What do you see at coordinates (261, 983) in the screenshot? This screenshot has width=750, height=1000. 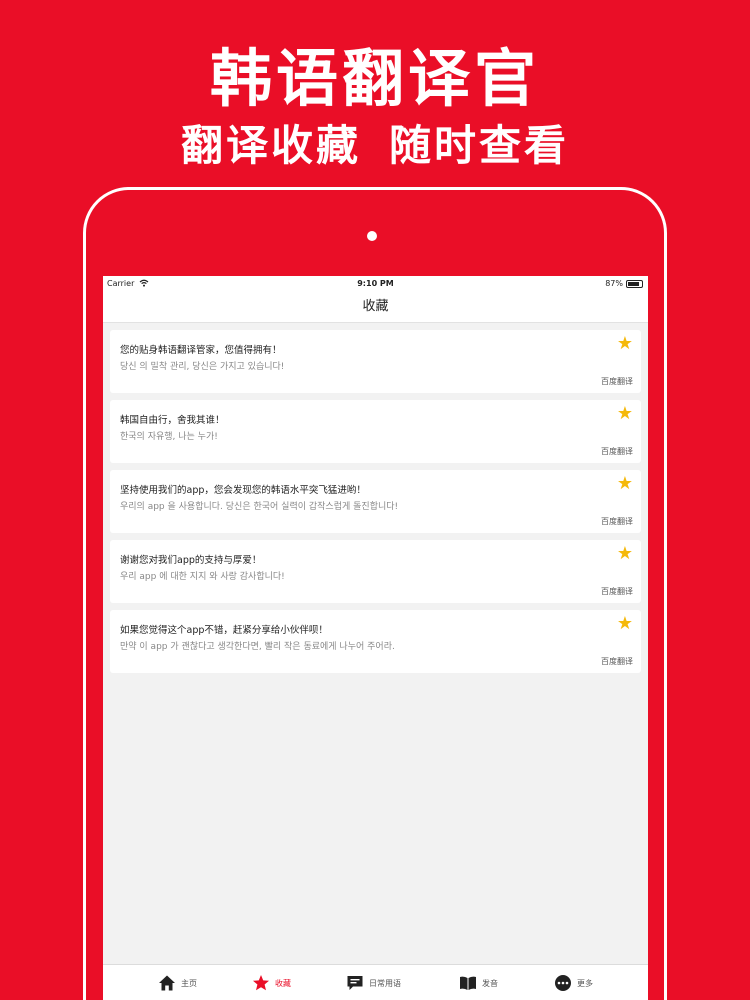 I see `star-icon` at bounding box center [261, 983].